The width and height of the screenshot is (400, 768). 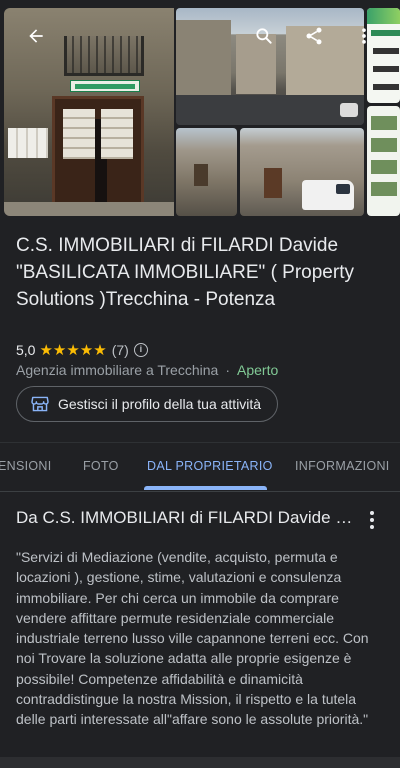 I want to click on building-shape, so click(x=203, y=60).